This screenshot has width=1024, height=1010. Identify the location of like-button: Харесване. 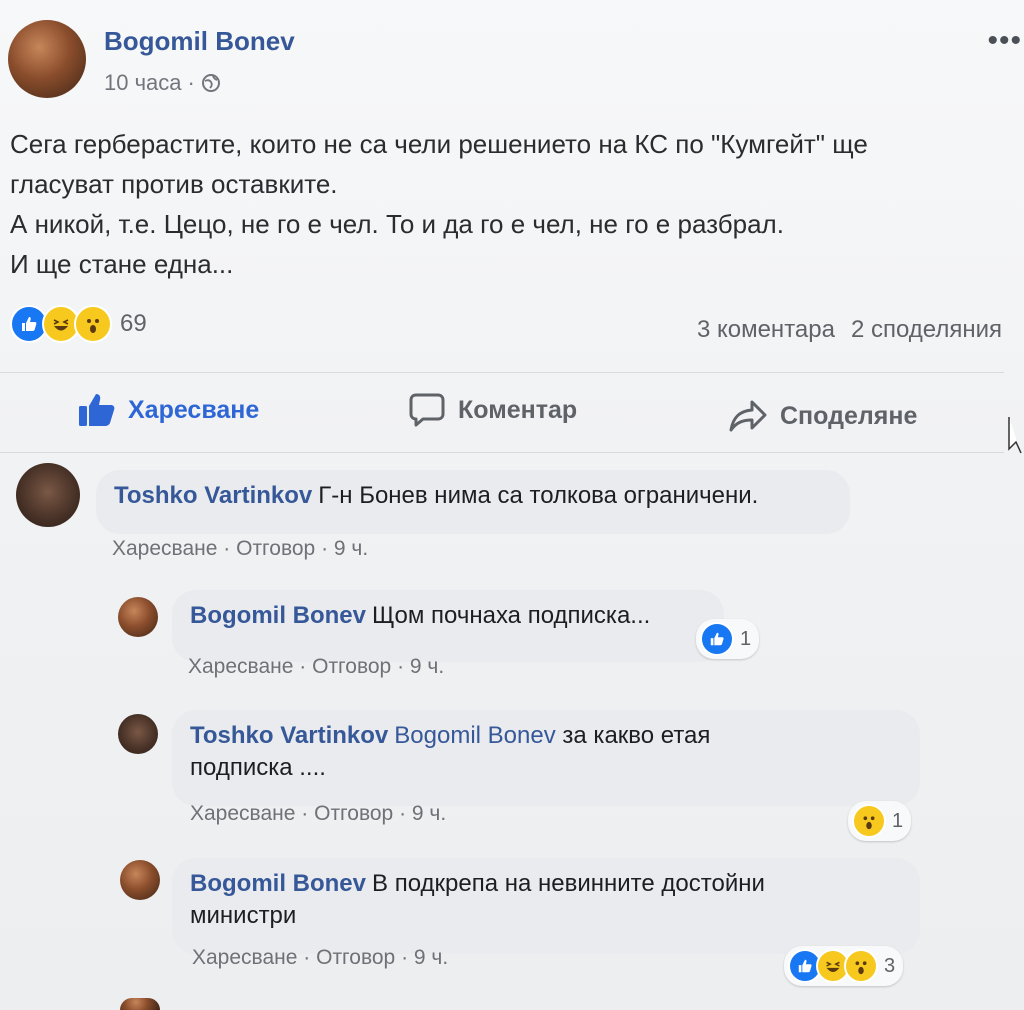
(168, 410).